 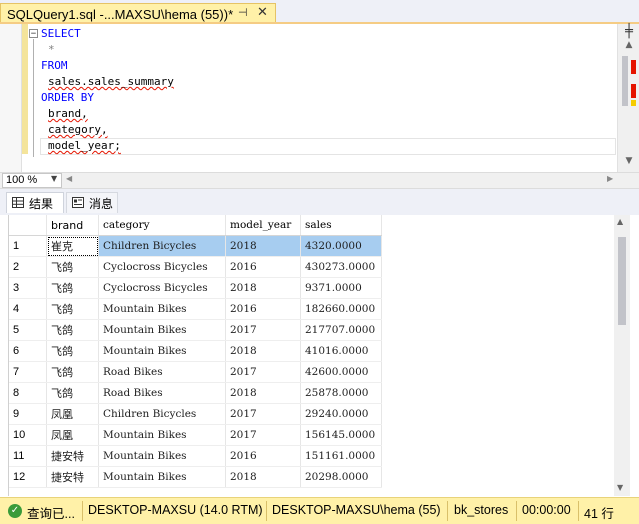 I want to click on row-number: 8, so click(x=28, y=393).